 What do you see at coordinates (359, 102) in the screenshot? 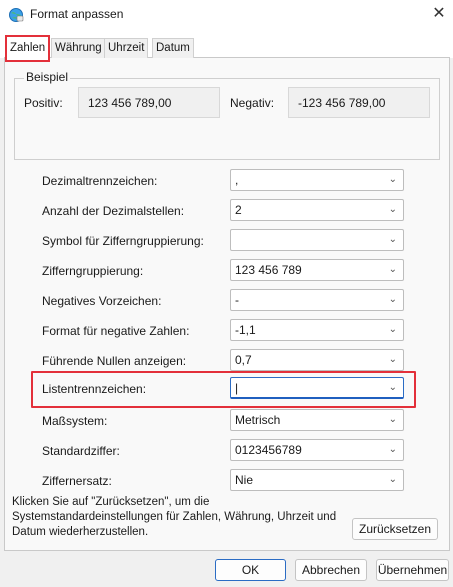
I see `negative-sample: -123 456 789,00` at bounding box center [359, 102].